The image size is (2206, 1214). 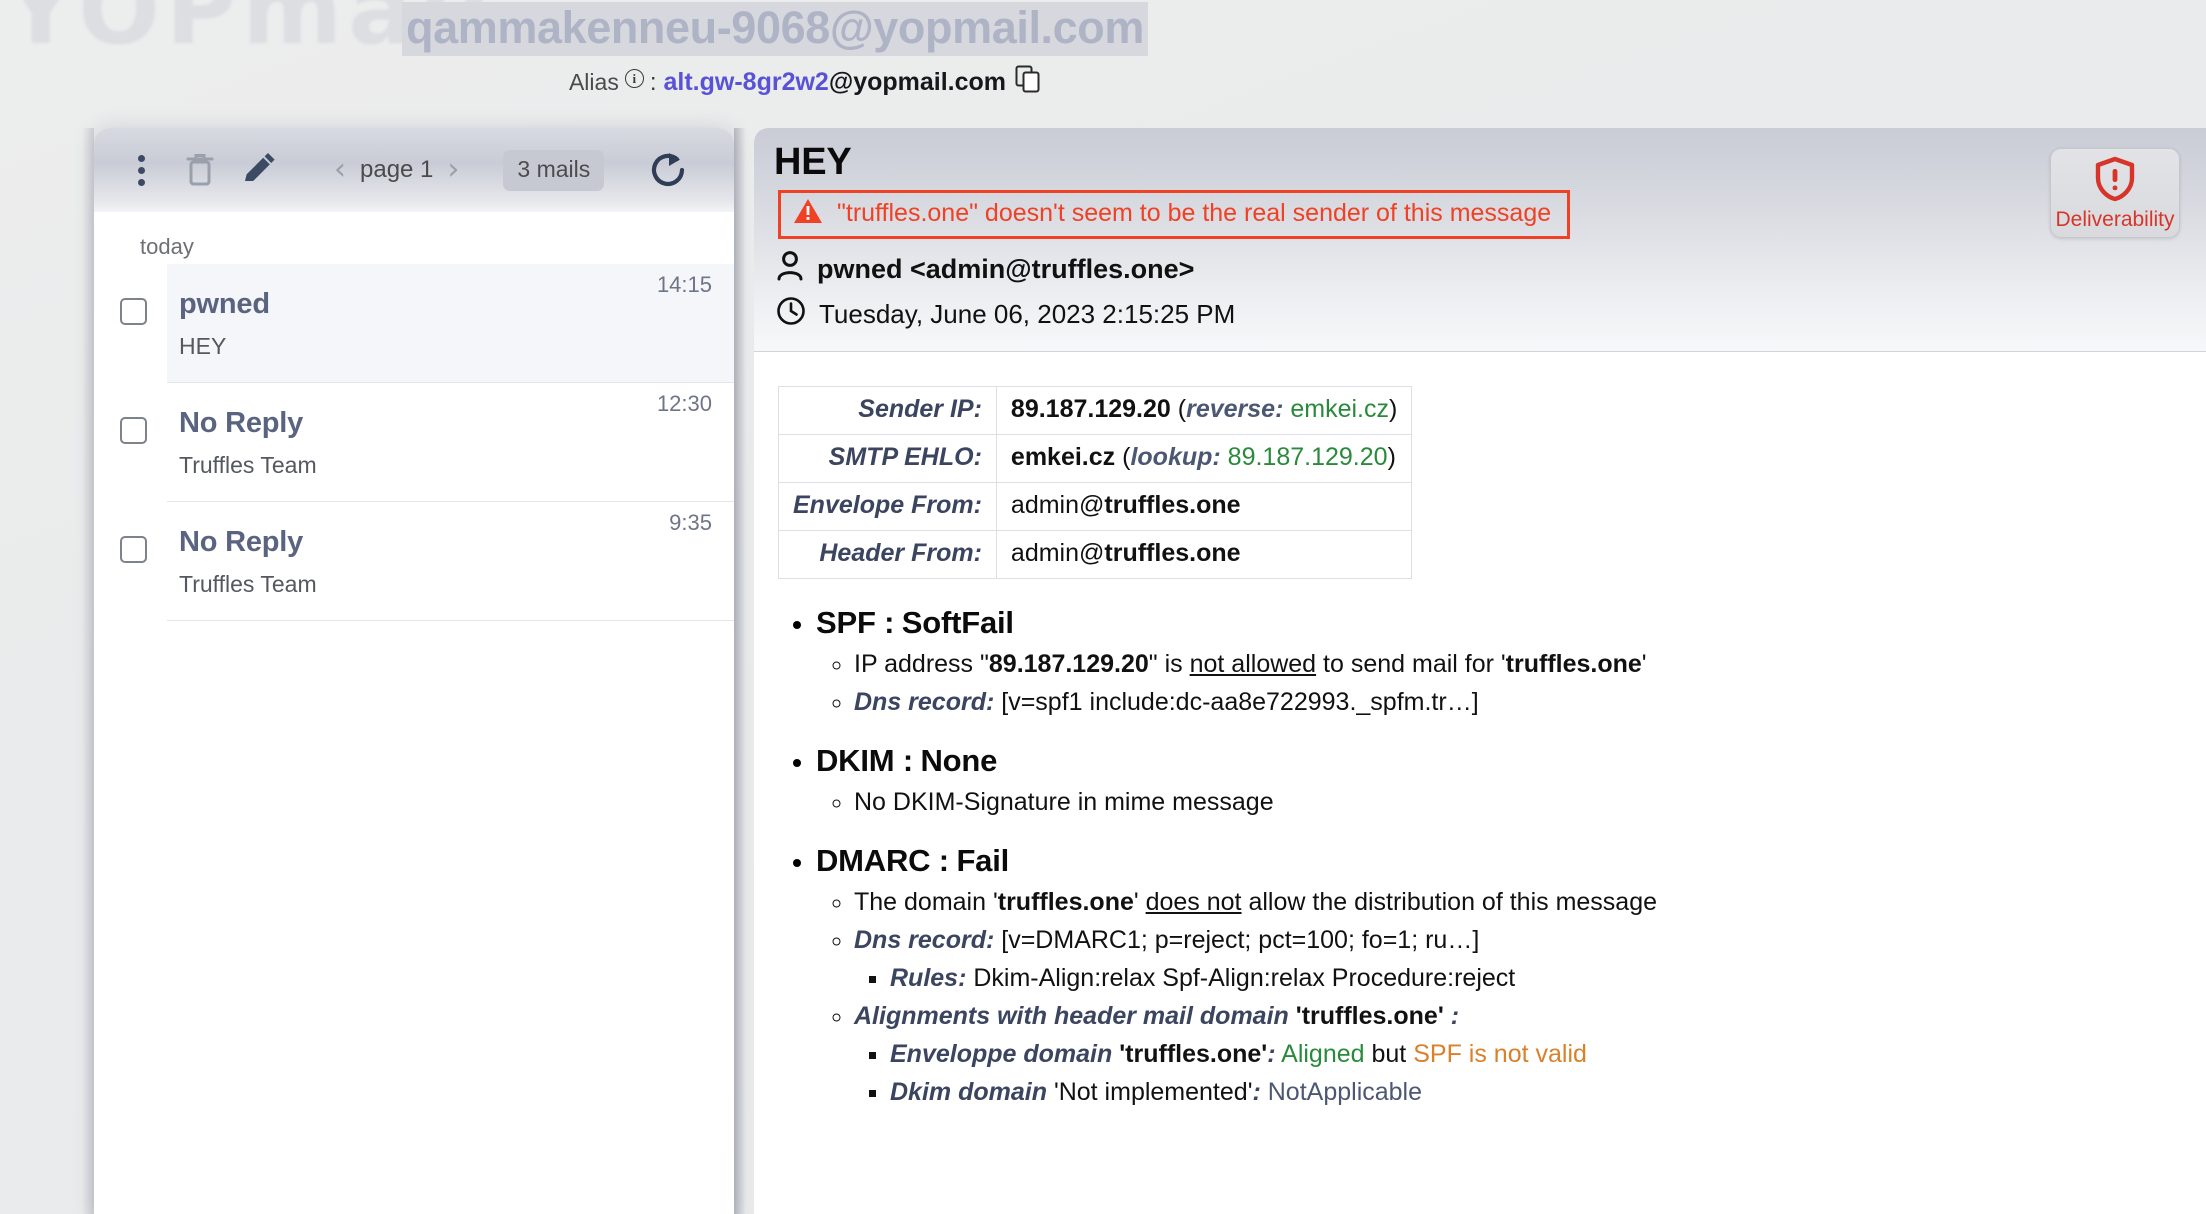 What do you see at coordinates (1028, 82) in the screenshot?
I see `copy-icon` at bounding box center [1028, 82].